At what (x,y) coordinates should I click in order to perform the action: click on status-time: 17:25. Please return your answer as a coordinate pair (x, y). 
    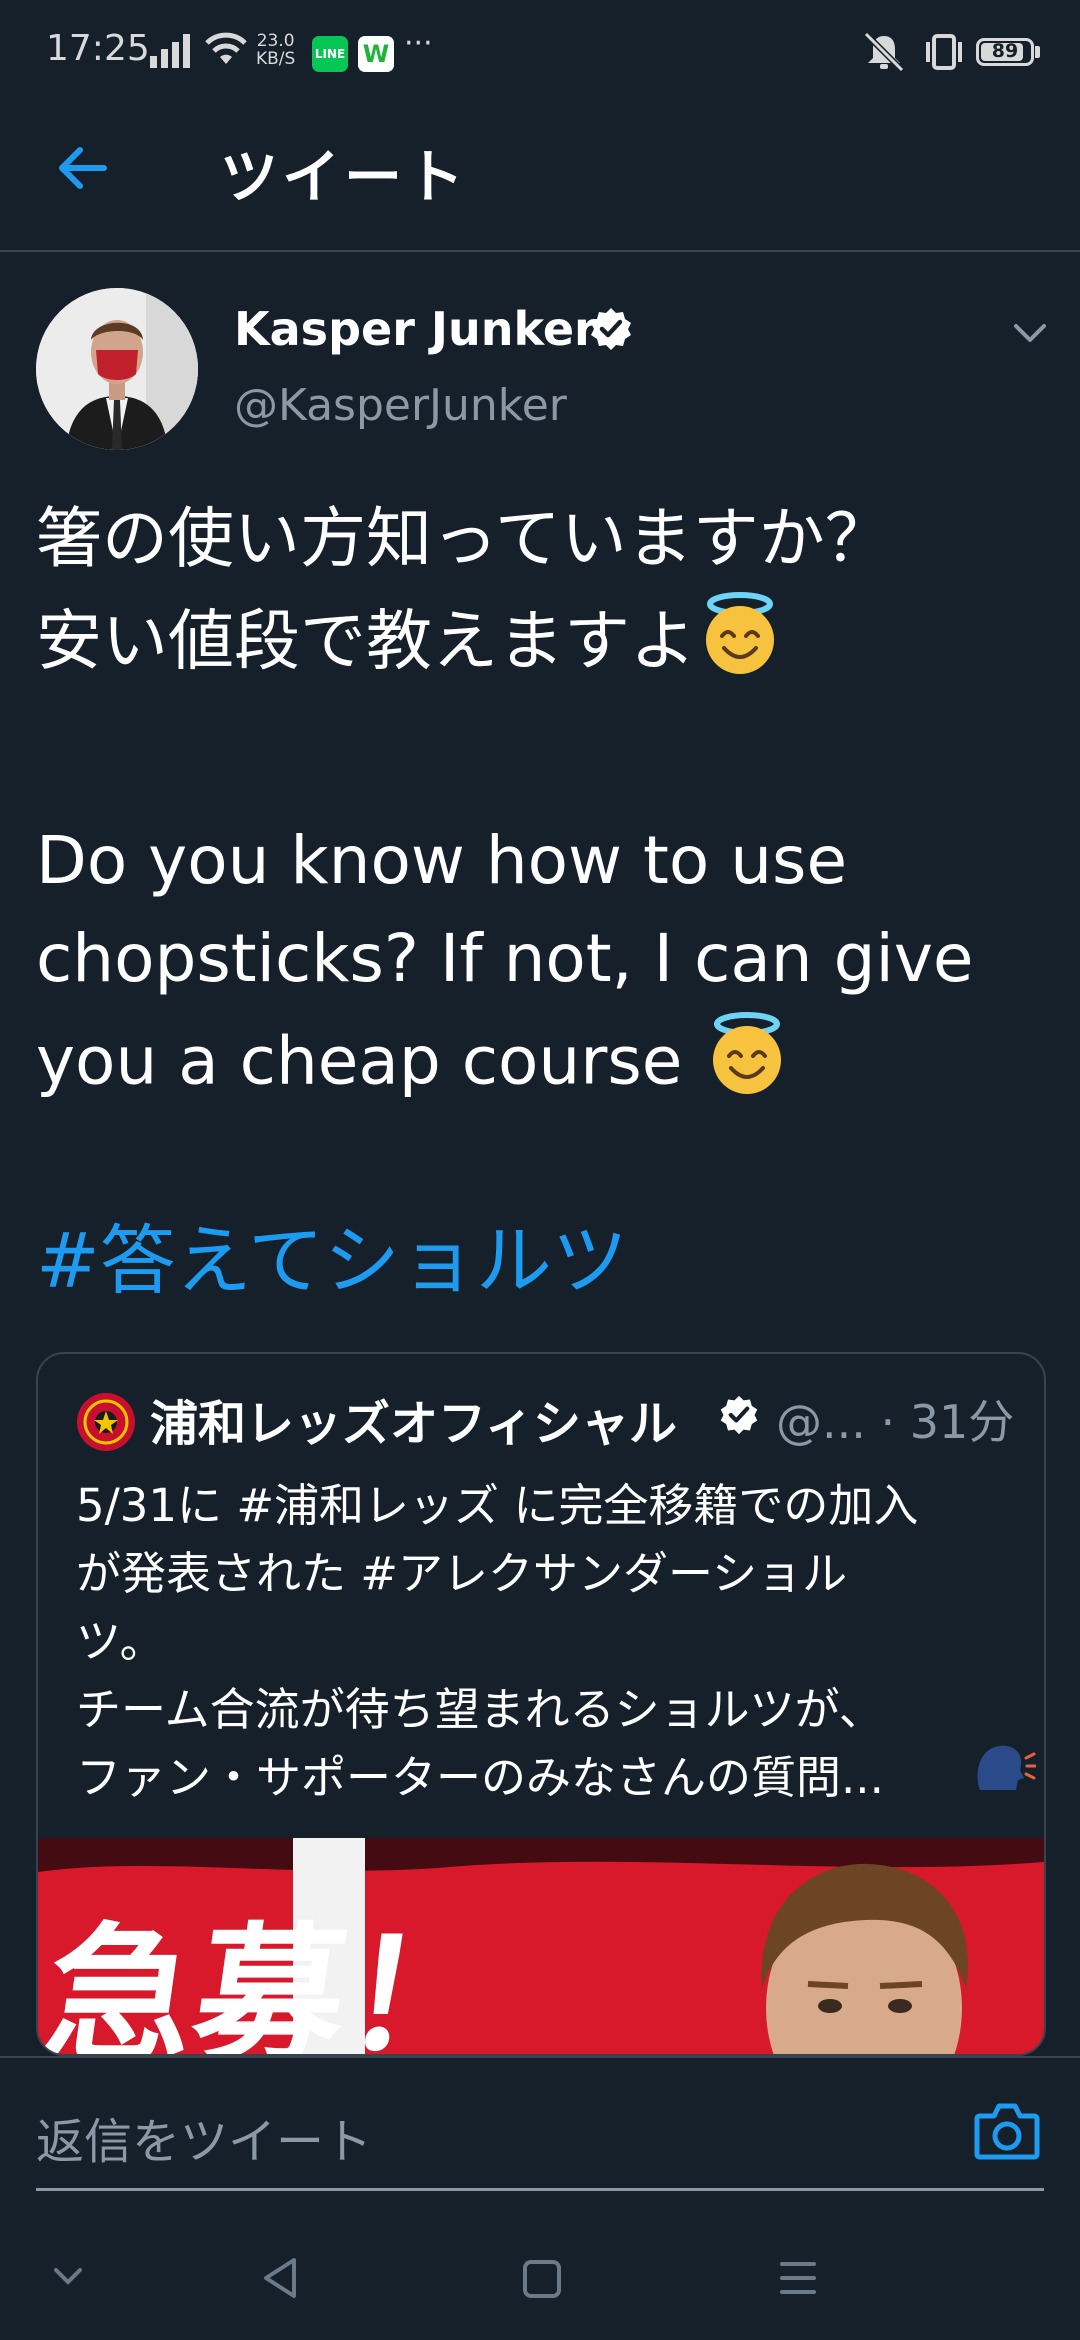
    Looking at the image, I should click on (98, 48).